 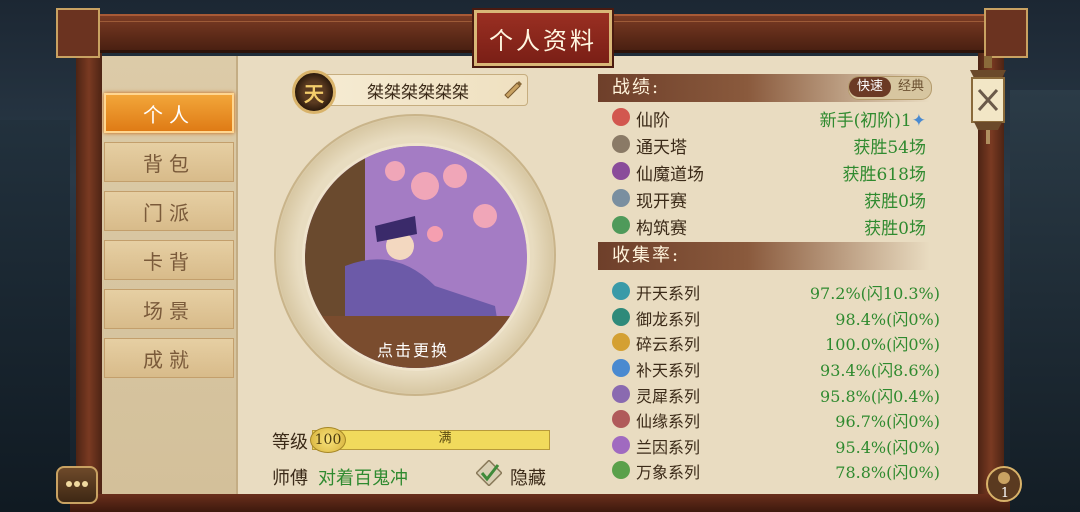 I want to click on collection-value: 95.4%(闪0%), so click(x=887, y=447).